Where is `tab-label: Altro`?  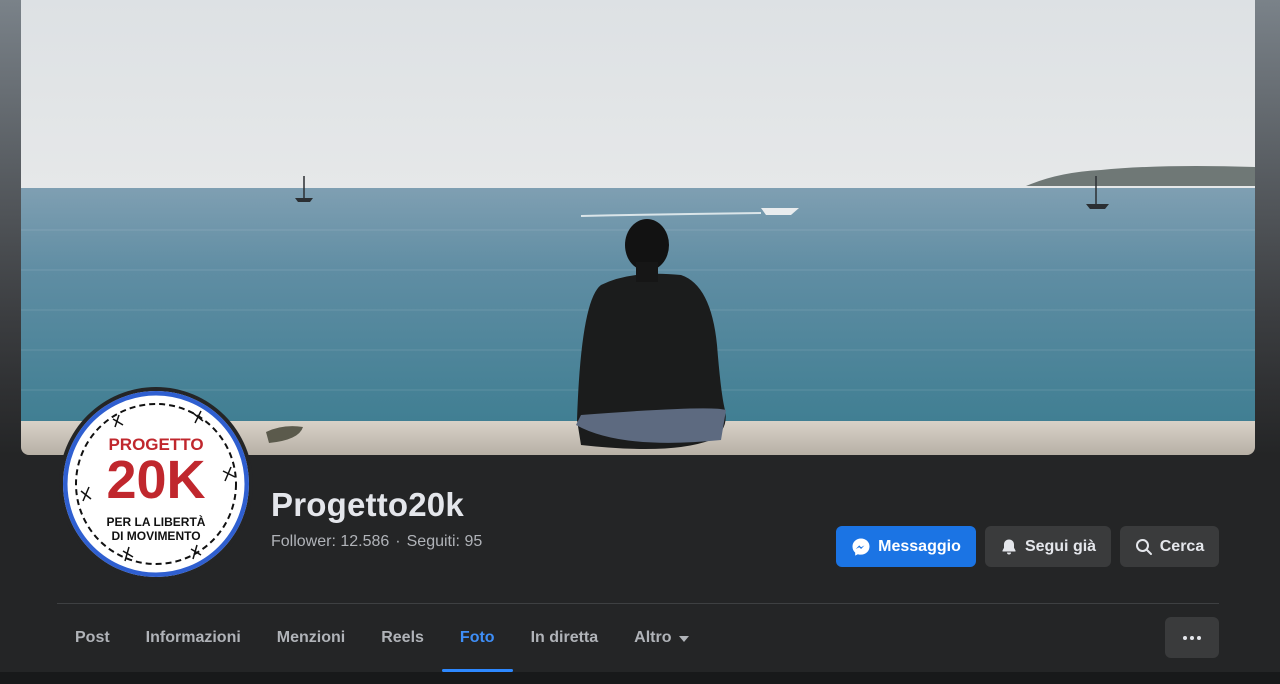 tab-label: Altro is located at coordinates (653, 637).